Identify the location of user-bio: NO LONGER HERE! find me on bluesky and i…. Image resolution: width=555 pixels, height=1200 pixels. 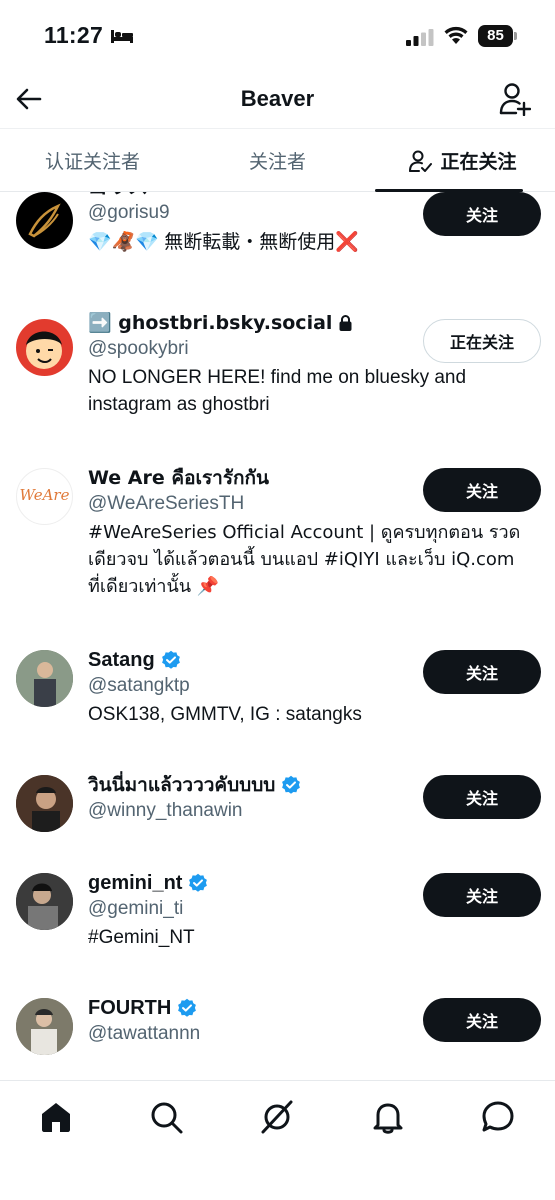
(277, 391).